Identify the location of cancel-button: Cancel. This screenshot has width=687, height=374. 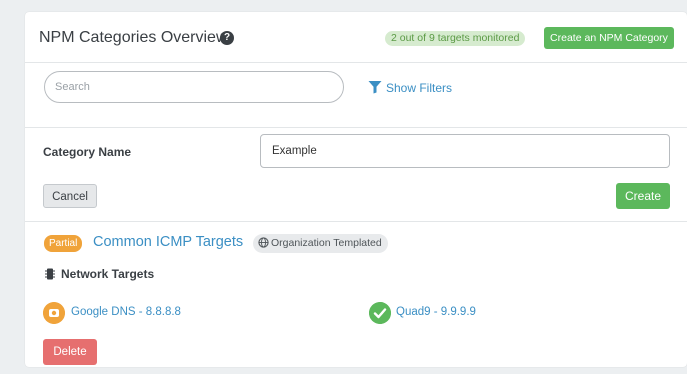
(70, 196).